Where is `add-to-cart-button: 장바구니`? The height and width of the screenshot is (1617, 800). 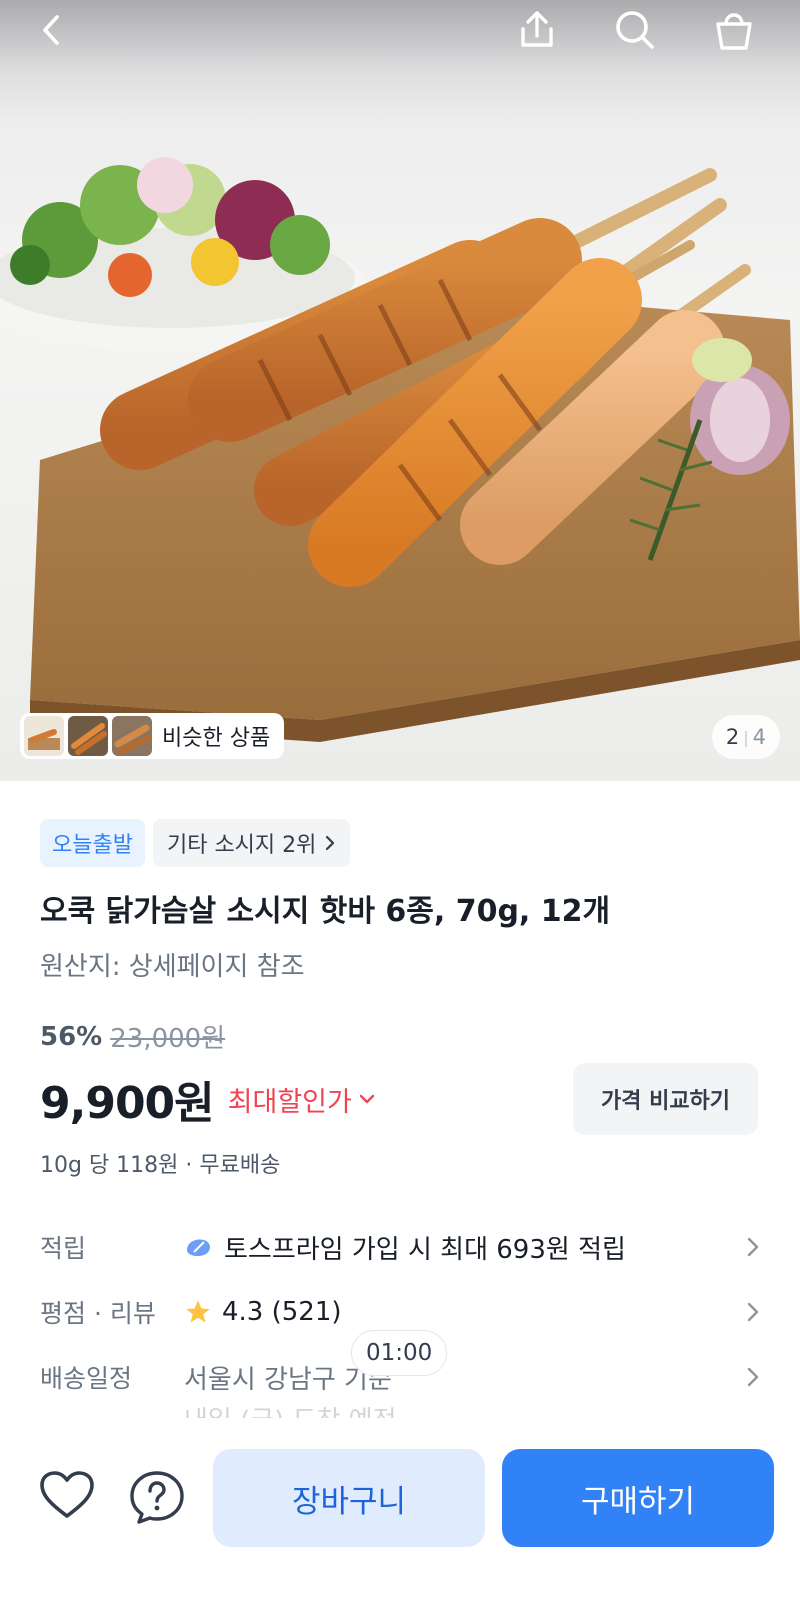 add-to-cart-button: 장바구니 is located at coordinates (349, 1498).